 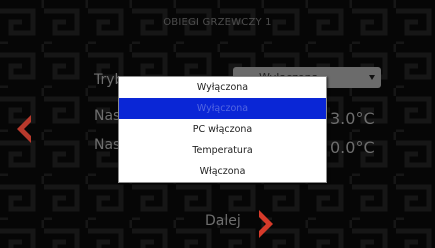 What do you see at coordinates (217, 22) in the screenshot?
I see `page-title: OBIEGI GRZEWCZY 1` at bounding box center [217, 22].